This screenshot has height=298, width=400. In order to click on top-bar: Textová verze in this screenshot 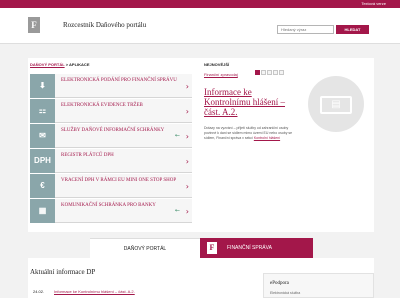, I will do `click(200, 4)`.